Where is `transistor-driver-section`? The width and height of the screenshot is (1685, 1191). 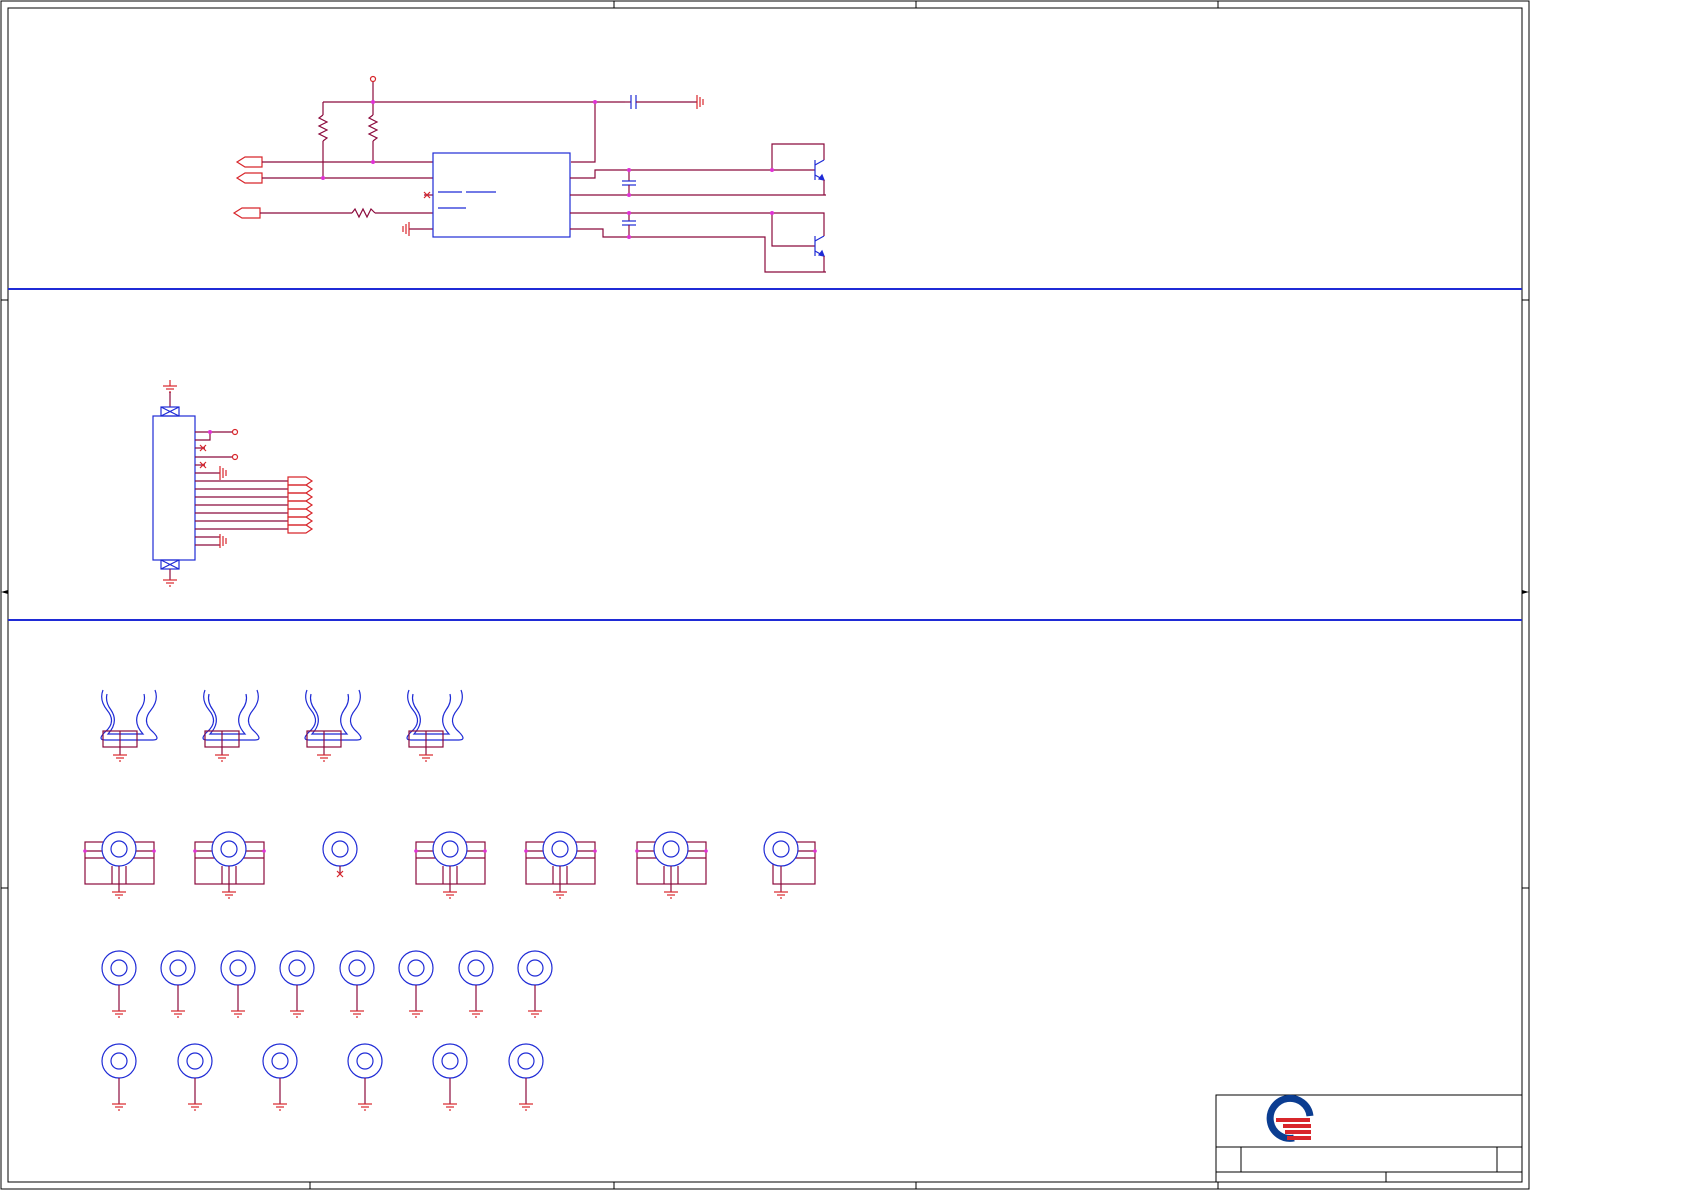 transistor-driver-section is located at coordinates (529, 174).